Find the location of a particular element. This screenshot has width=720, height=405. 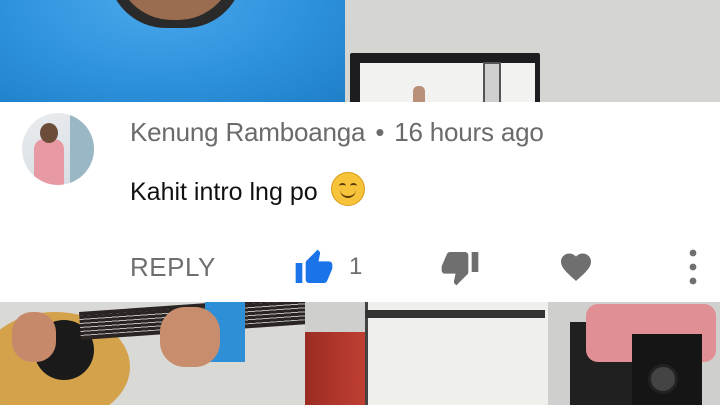

speaker-cone is located at coordinates (663, 379).